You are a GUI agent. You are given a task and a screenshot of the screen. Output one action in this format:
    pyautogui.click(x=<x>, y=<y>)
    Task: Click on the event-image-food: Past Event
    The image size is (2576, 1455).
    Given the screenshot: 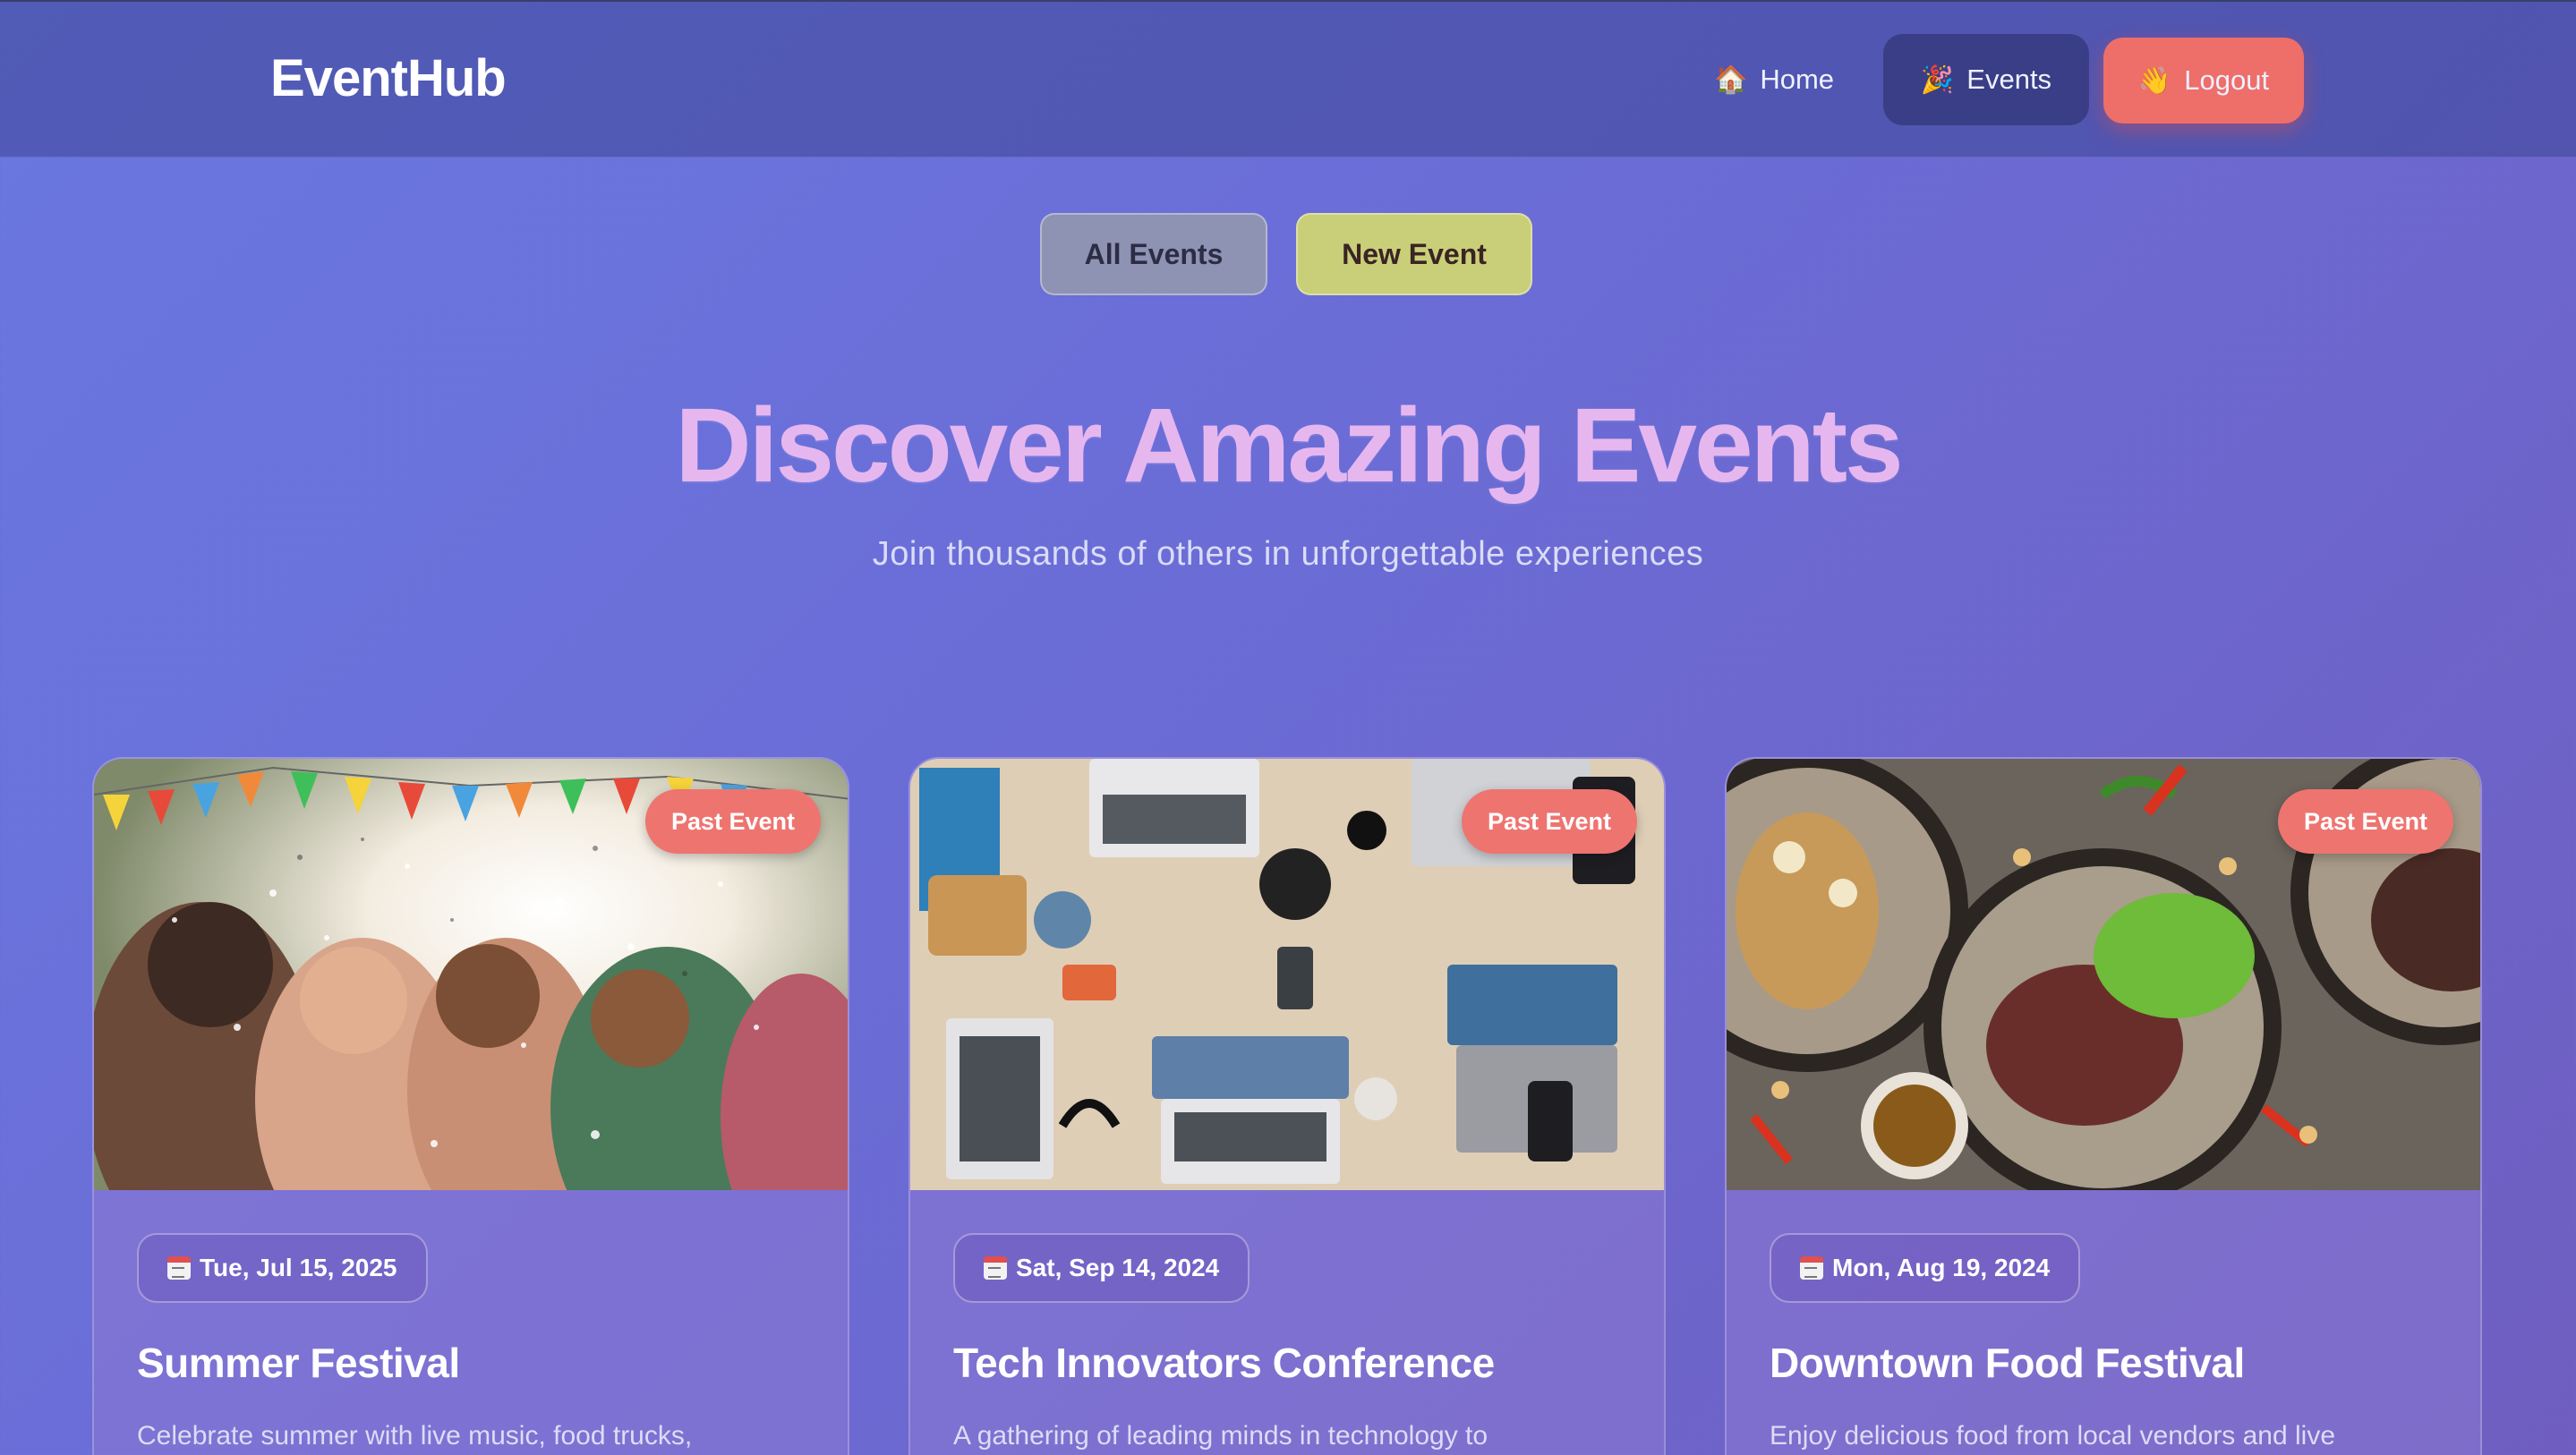 What is the action you would take?
    pyautogui.click(x=2103, y=974)
    